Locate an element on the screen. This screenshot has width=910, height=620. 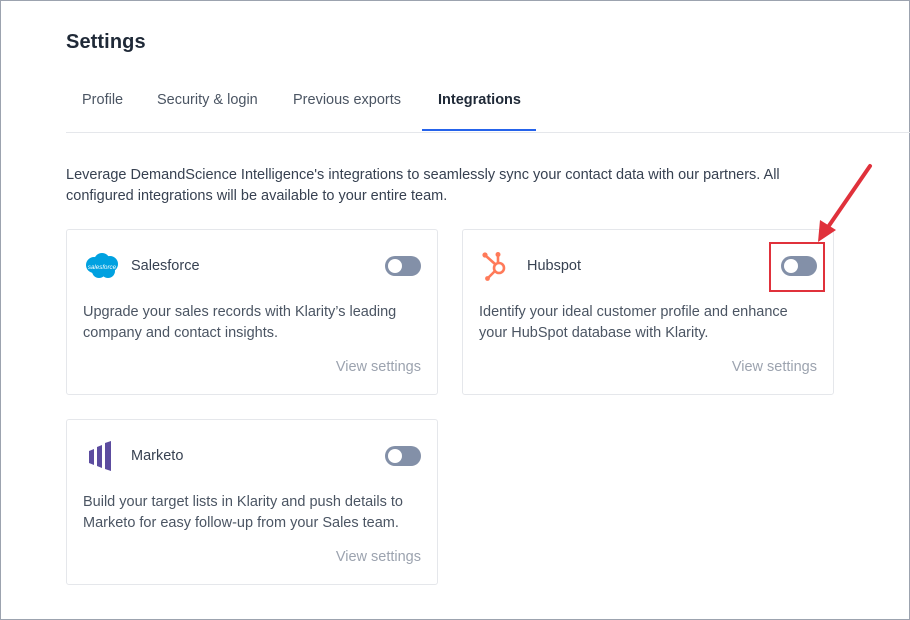
annotation-highlight-box is located at coordinates (797, 267).